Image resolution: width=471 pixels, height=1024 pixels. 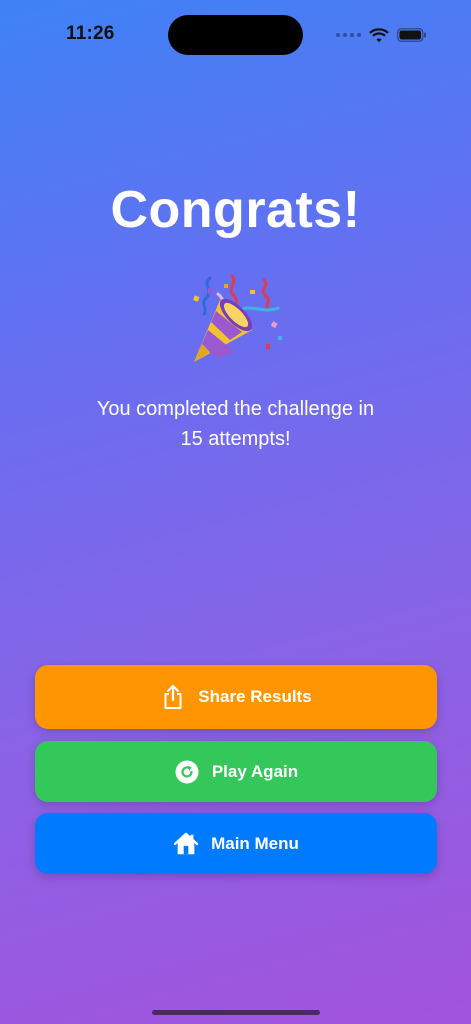 What do you see at coordinates (235, 409) in the screenshot?
I see `message-line-1: You completed the challenge in` at bounding box center [235, 409].